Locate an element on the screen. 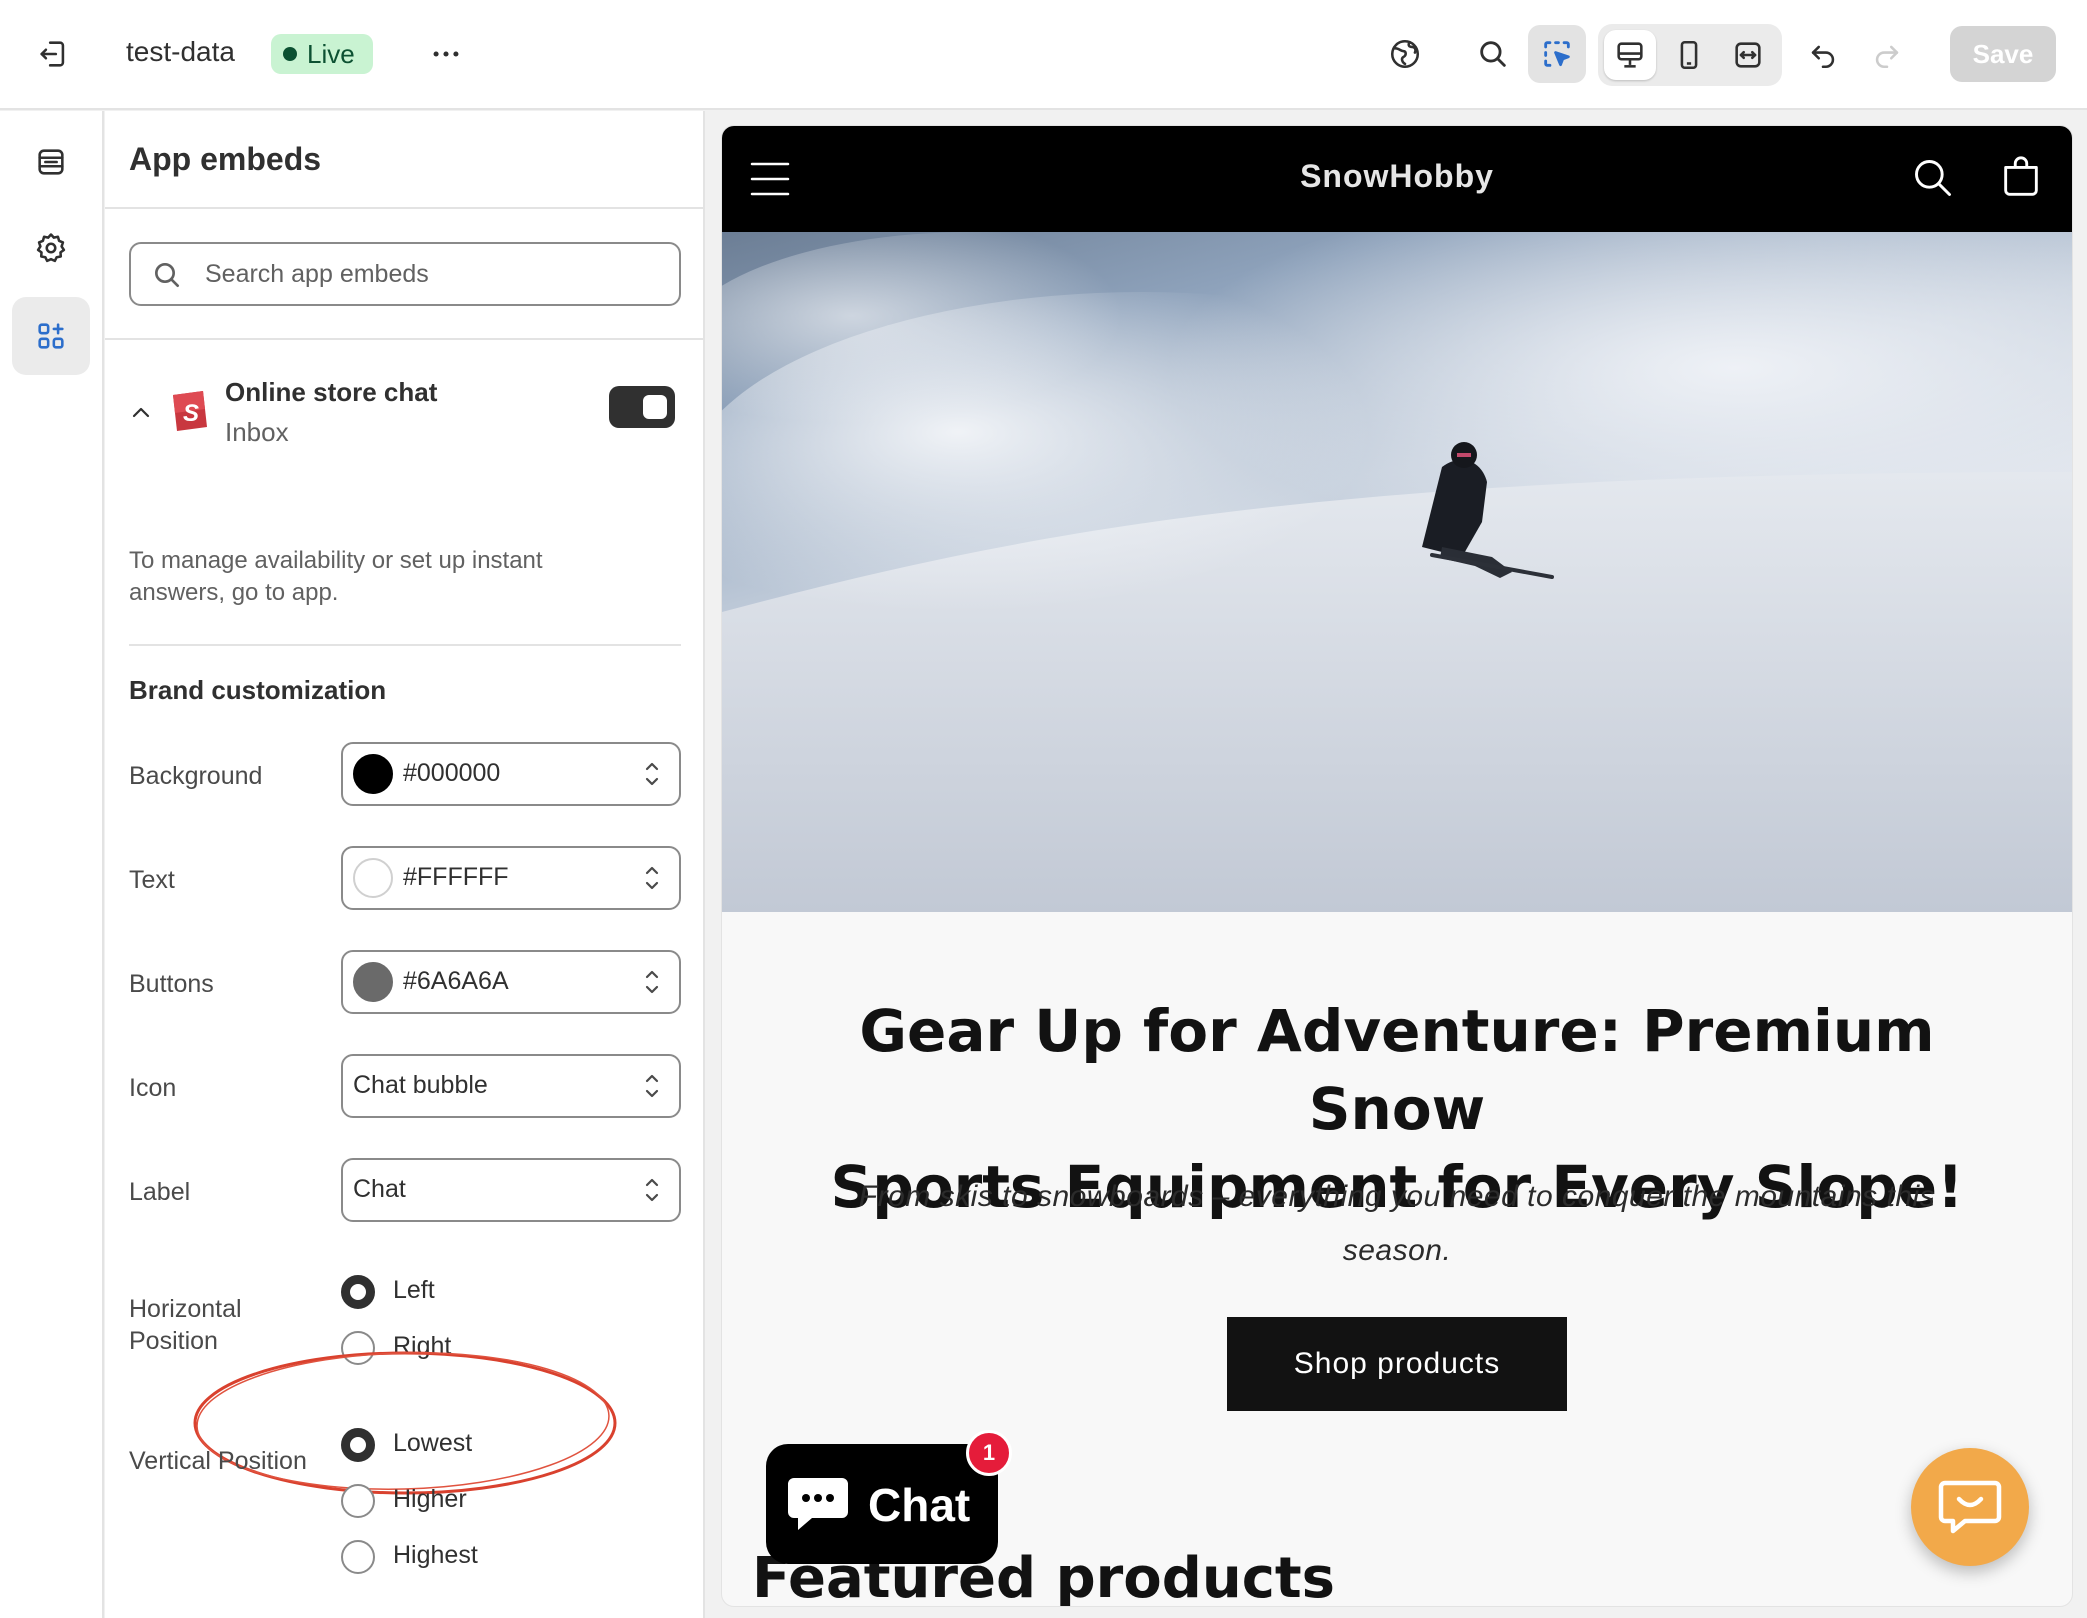 This screenshot has width=2087, height=1618. editor-rail is located at coordinates (52, 864).